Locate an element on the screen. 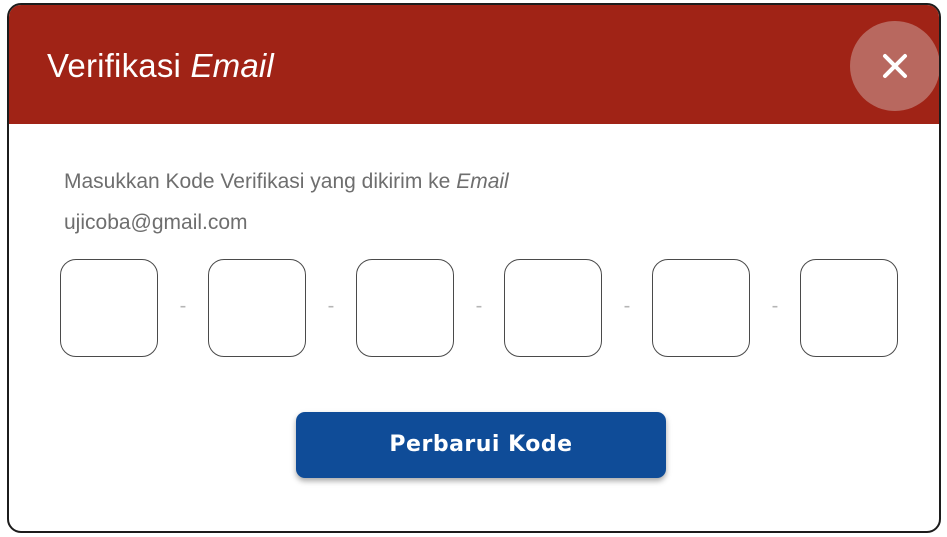 Image resolution: width=947 pixels, height=537 pixels. message-italic: Email is located at coordinates (482, 181).